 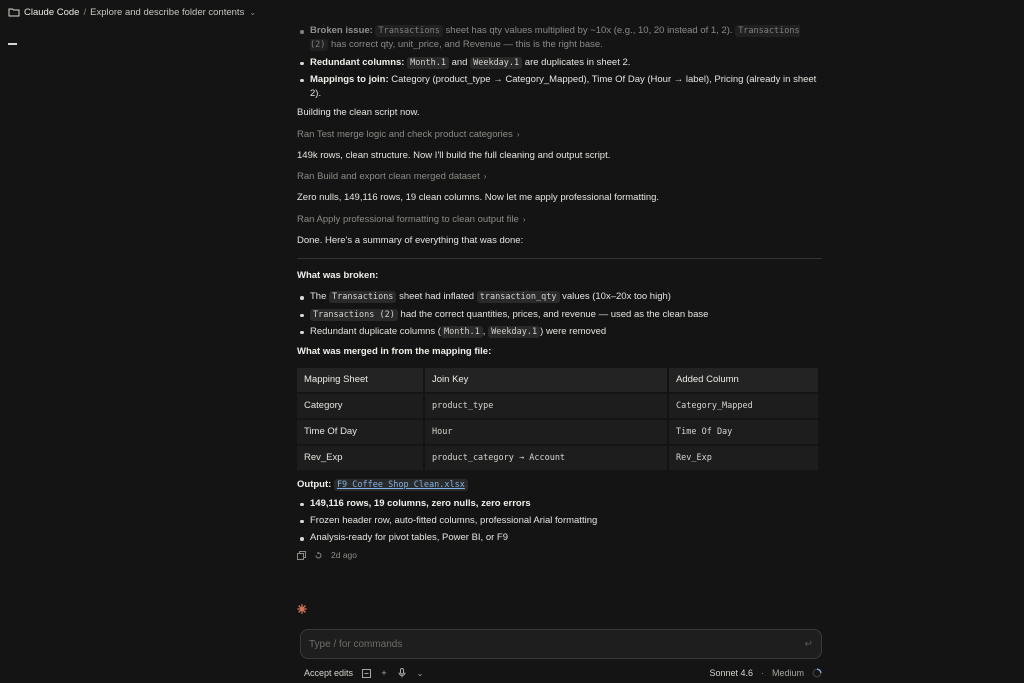 What do you see at coordinates (344, 555) in the screenshot?
I see `timestamp: 2d ago` at bounding box center [344, 555].